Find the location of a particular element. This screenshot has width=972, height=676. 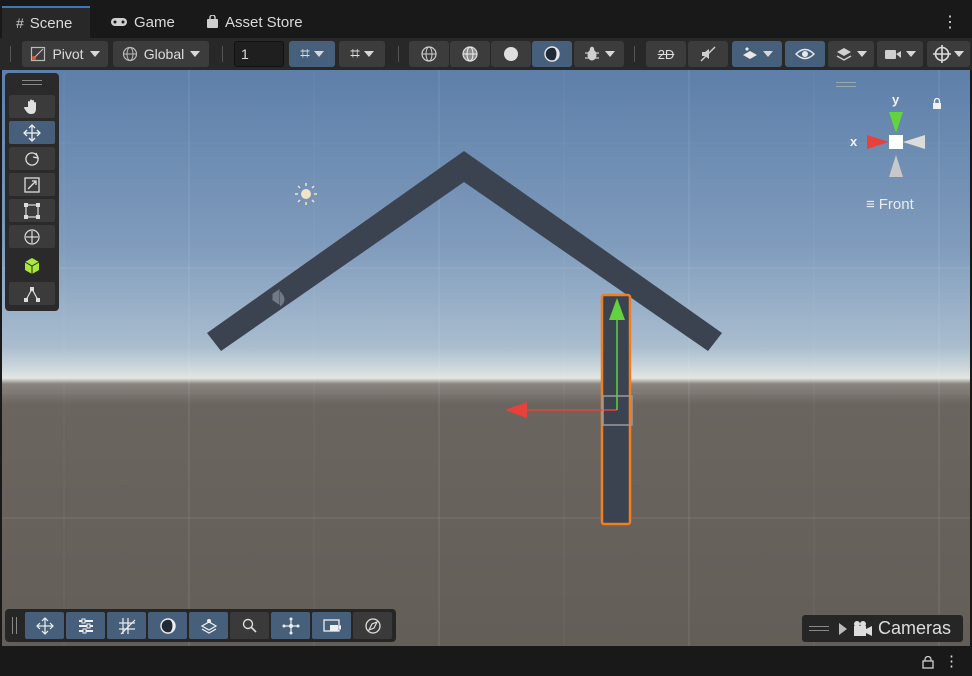

layers-dropdown is located at coordinates (851, 54).